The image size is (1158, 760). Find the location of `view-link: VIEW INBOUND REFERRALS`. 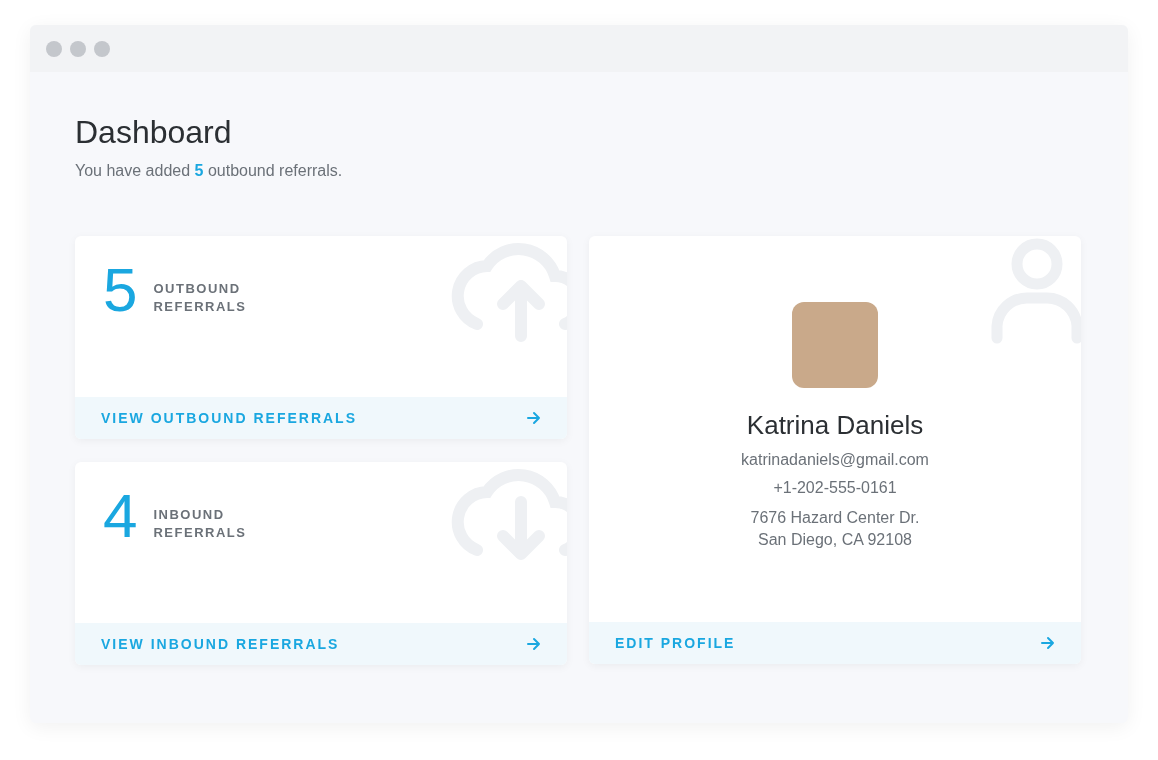

view-link: VIEW INBOUND REFERRALS is located at coordinates (321, 644).